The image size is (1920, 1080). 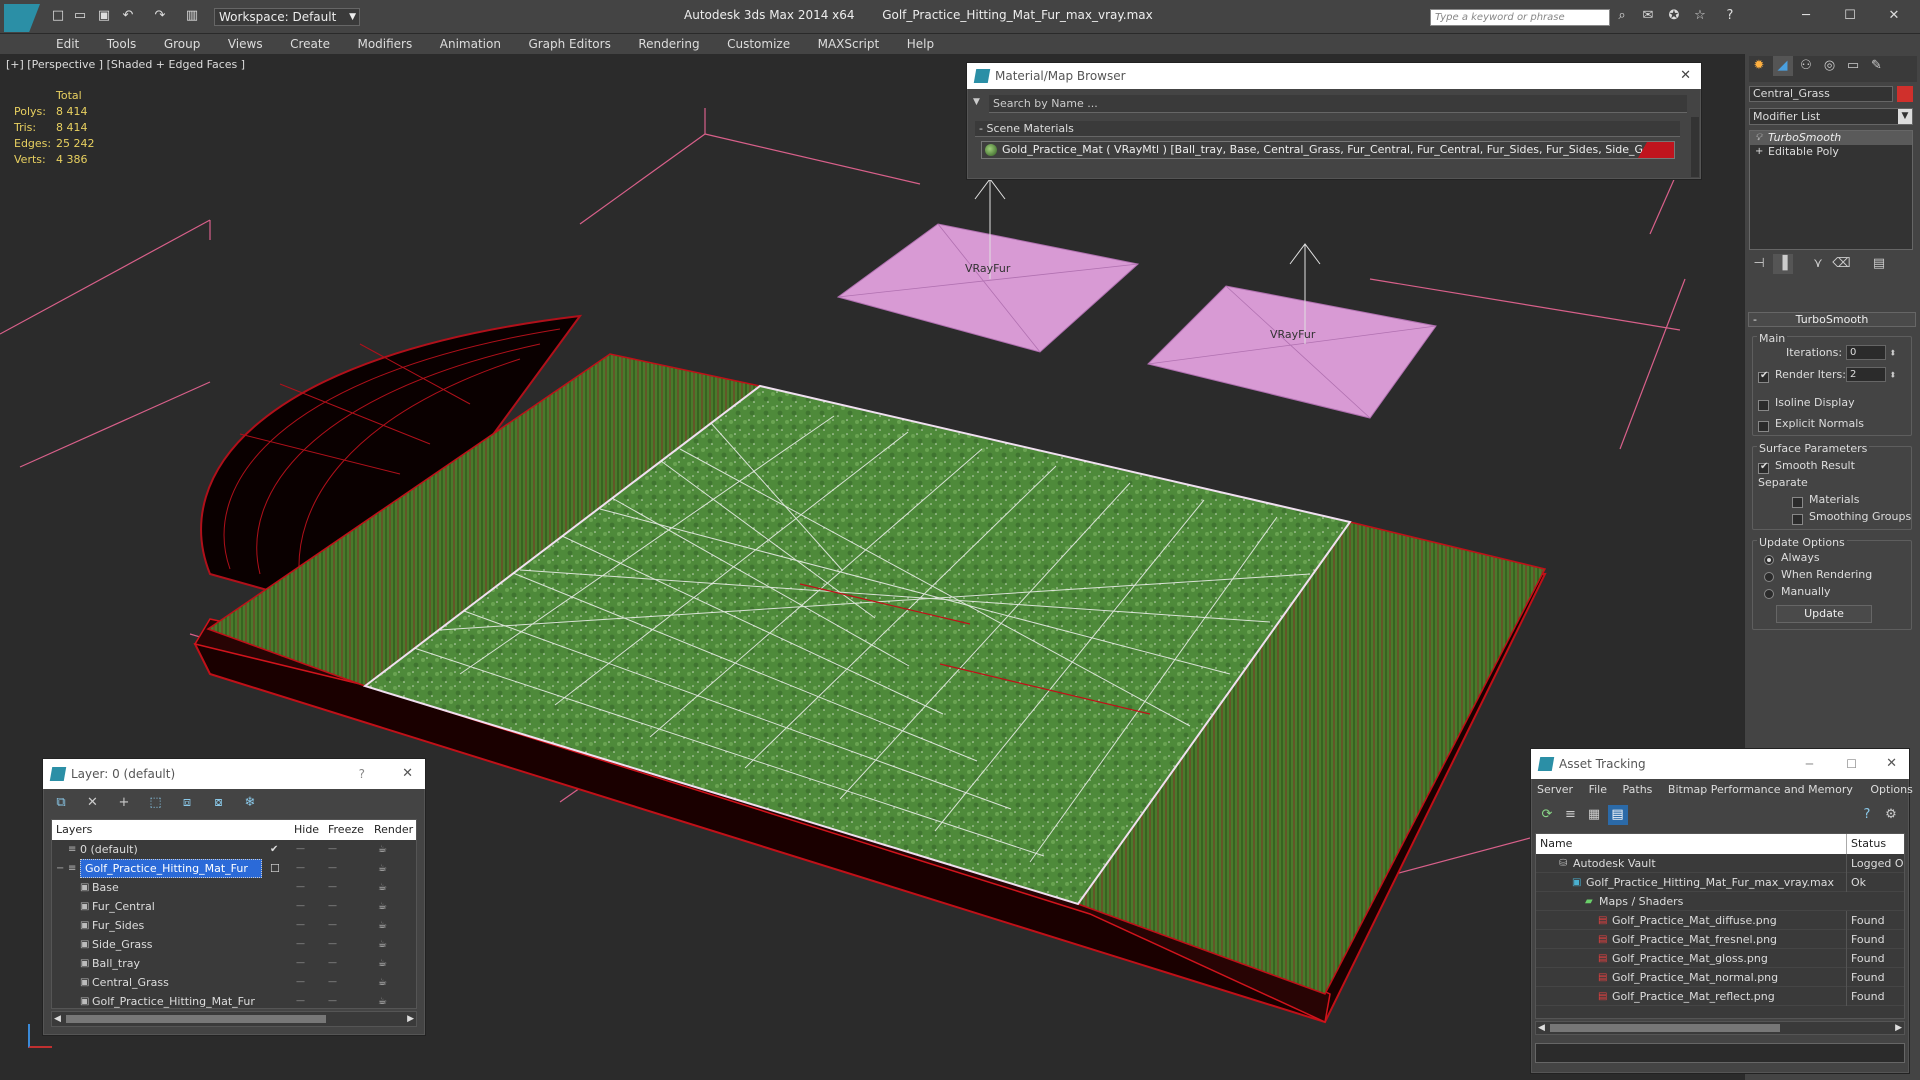 What do you see at coordinates (124, 803) in the screenshot?
I see `add-to-layer-icon: +` at bounding box center [124, 803].